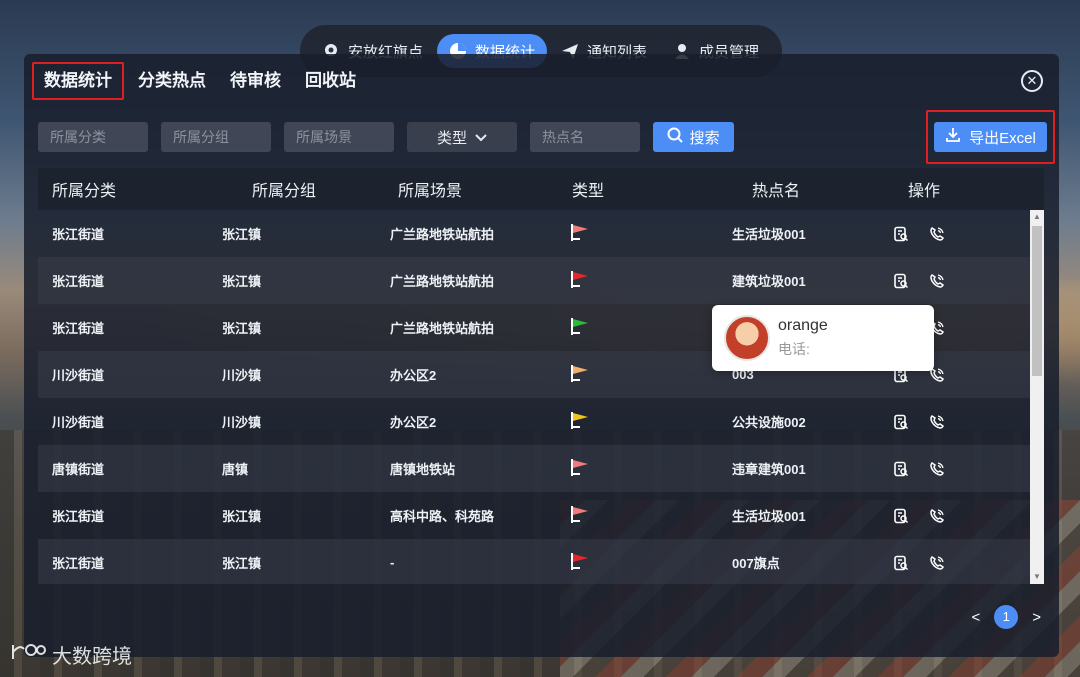  Describe the element at coordinates (284, 191) in the screenshot. I see `header-group: 所属分组` at that location.